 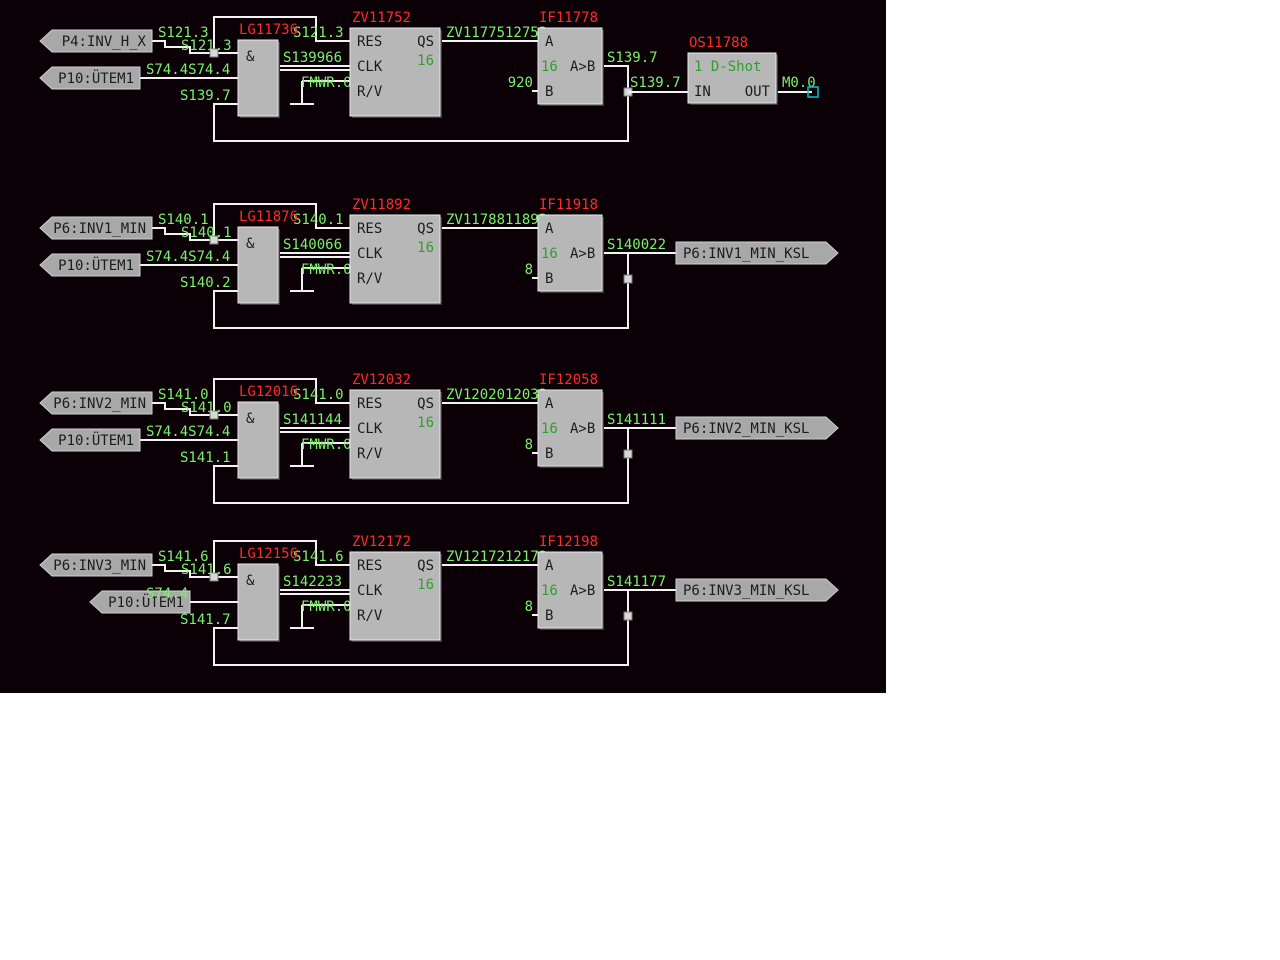 What do you see at coordinates (370, 591) in the screenshot?
I see `row-4-counter-clk: CLK` at bounding box center [370, 591].